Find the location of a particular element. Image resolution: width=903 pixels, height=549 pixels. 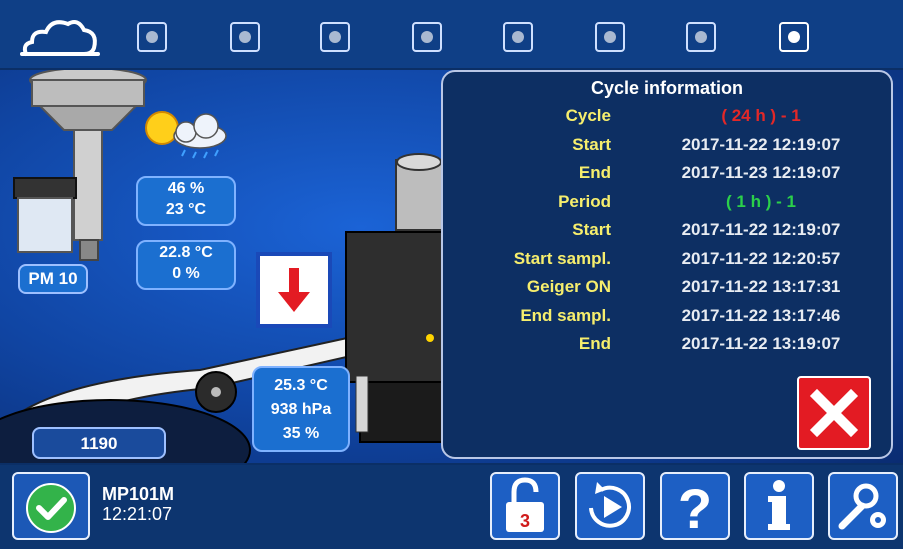

question-icon: ? is located at coordinates (695, 508).